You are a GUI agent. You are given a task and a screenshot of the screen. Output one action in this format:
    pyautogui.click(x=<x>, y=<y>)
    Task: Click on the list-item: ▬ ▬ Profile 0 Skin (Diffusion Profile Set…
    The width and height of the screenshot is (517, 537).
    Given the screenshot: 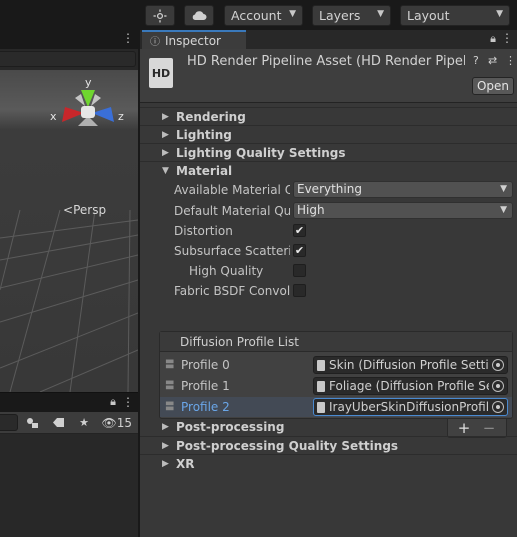 What is the action you would take?
    pyautogui.click(x=336, y=365)
    